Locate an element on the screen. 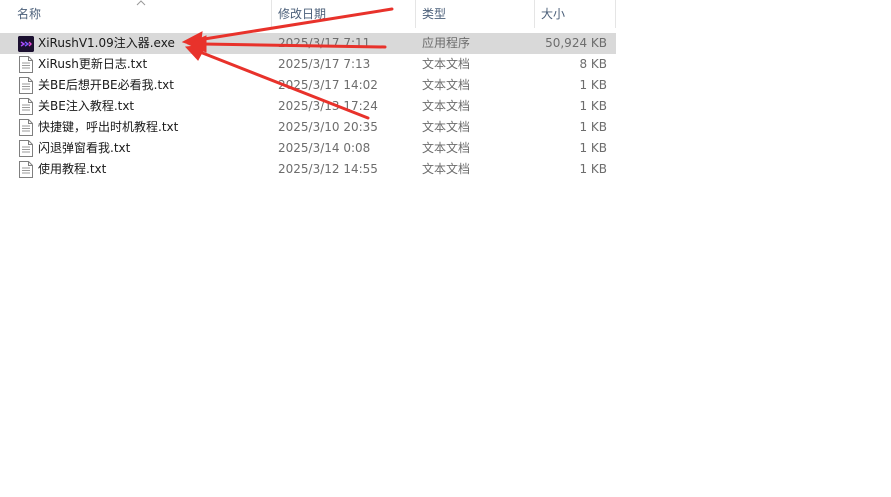 The width and height of the screenshot is (891, 497). file-row: 快捷键，呼出时机教程.txt 2025/3/10 20:35 文本文档 1 KB is located at coordinates (308, 127).